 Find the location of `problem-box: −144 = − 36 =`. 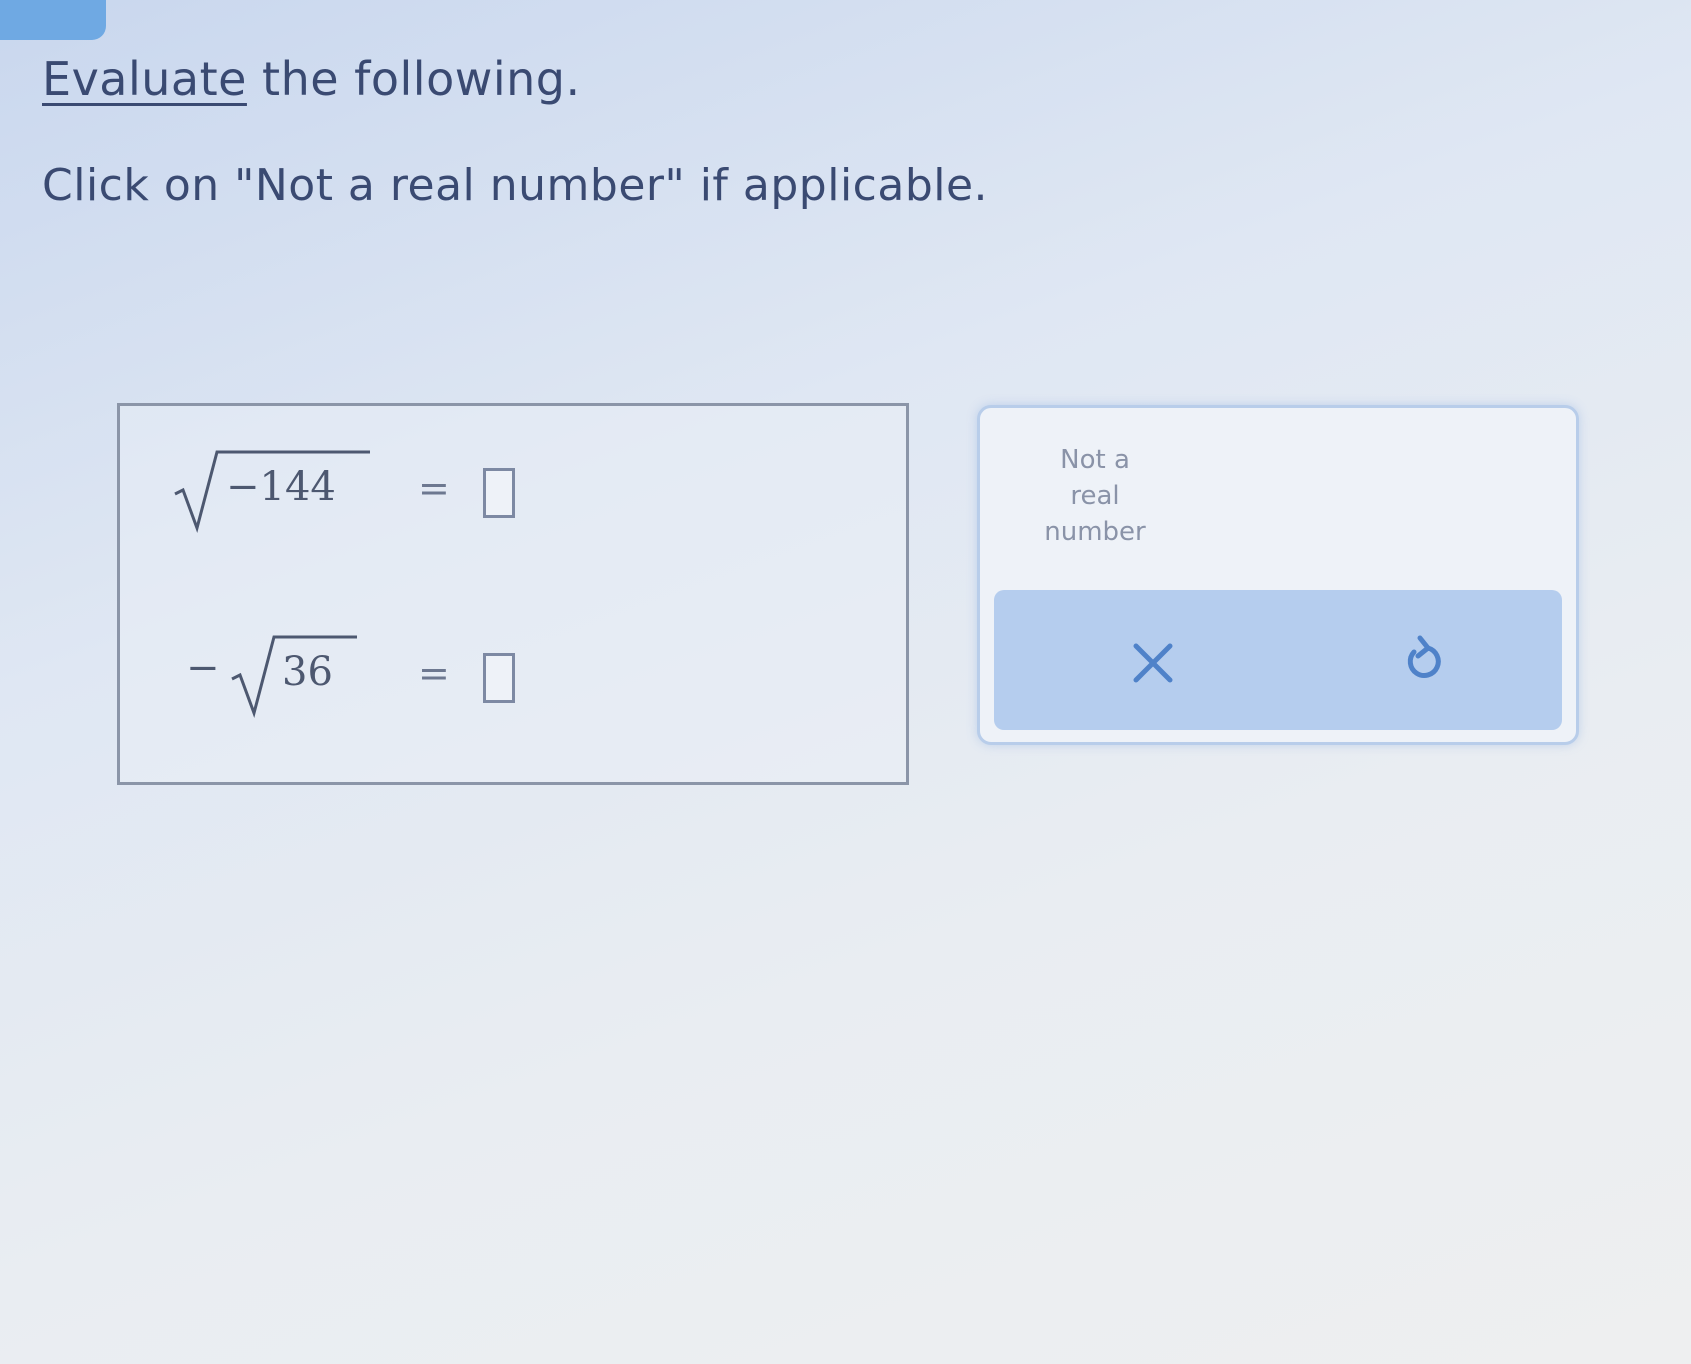

problem-box: −144 = − 36 = is located at coordinates (513, 594).